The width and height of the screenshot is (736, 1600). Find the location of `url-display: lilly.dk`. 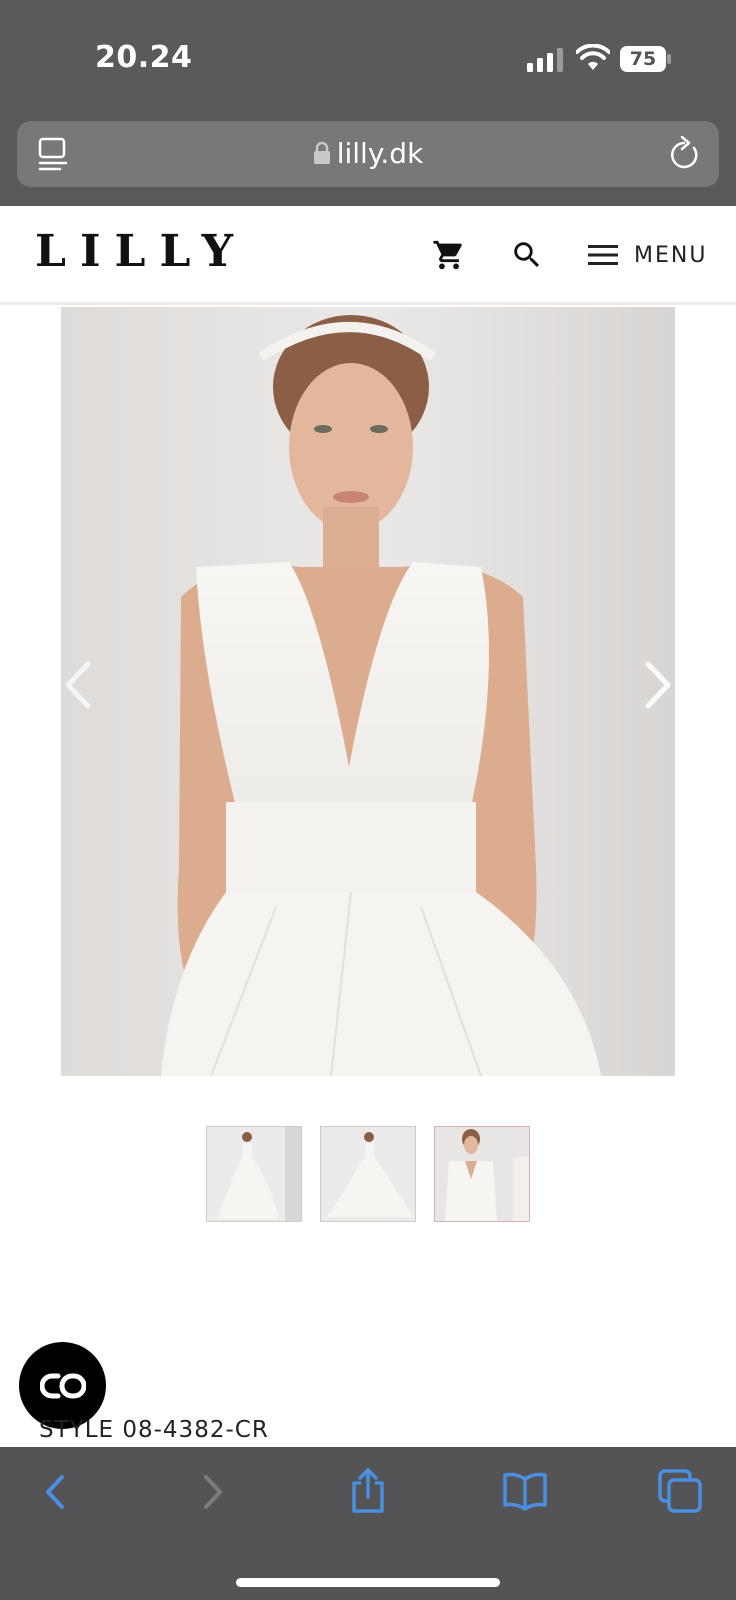

url-display: lilly.dk is located at coordinates (368, 153).